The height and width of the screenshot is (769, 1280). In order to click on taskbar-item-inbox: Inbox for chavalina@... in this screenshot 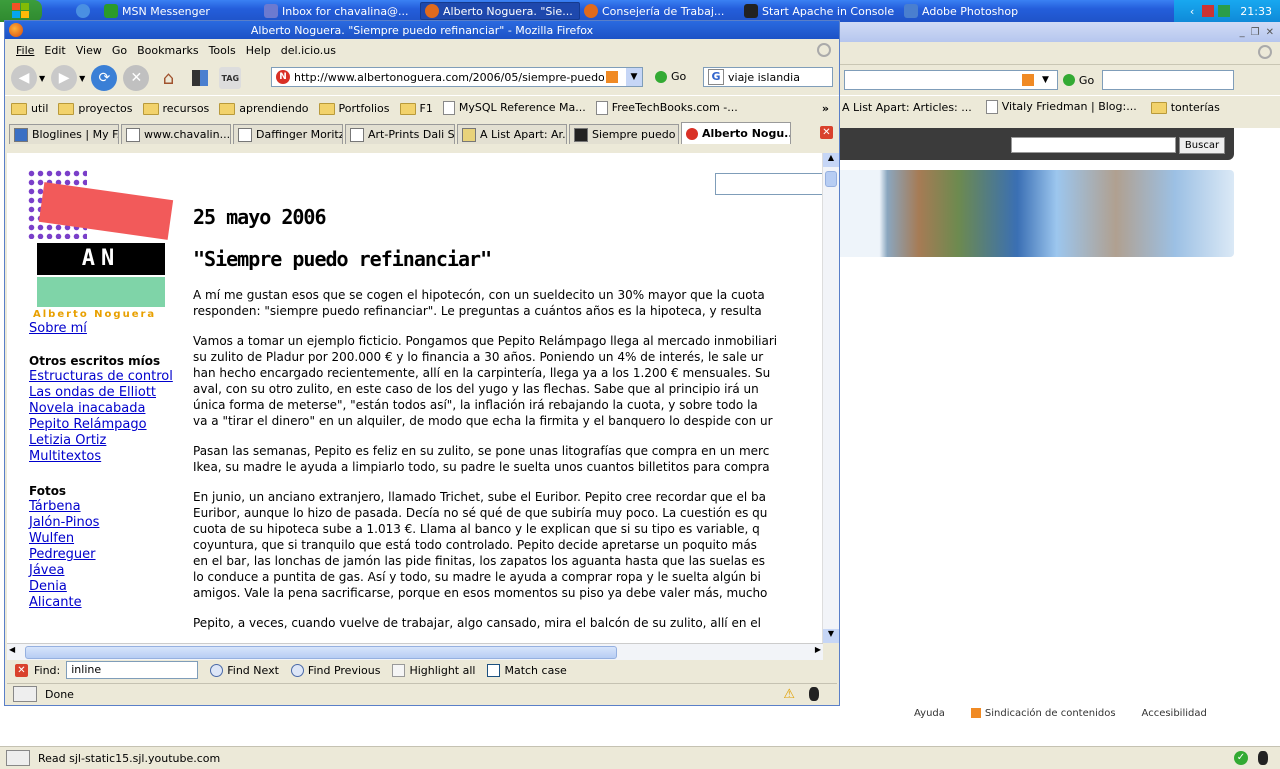, I will do `click(340, 11)`.